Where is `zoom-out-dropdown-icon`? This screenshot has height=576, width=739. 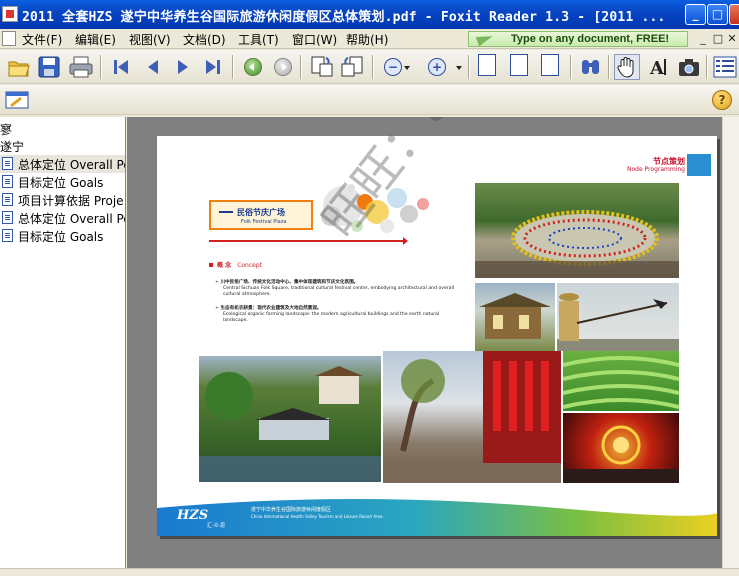
zoom-out-dropdown-icon is located at coordinates (407, 68).